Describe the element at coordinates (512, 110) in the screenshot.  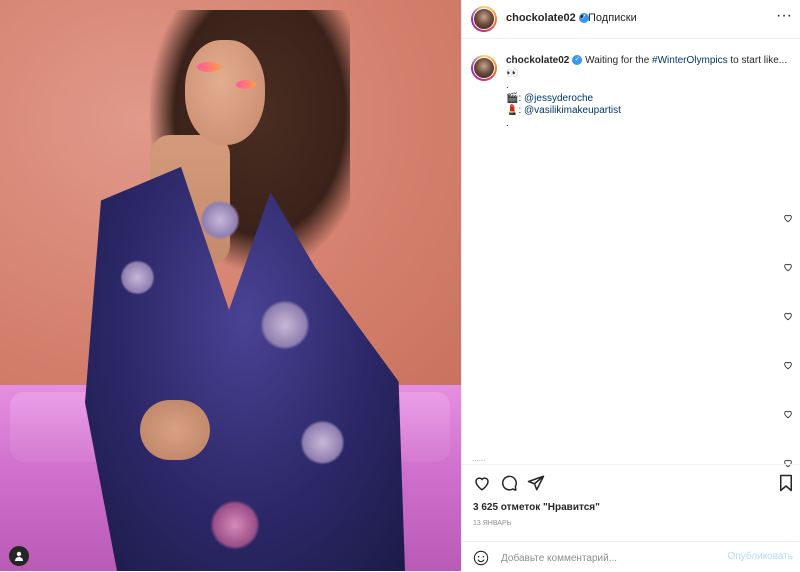
I see `lipstick-icon: 💄` at that location.